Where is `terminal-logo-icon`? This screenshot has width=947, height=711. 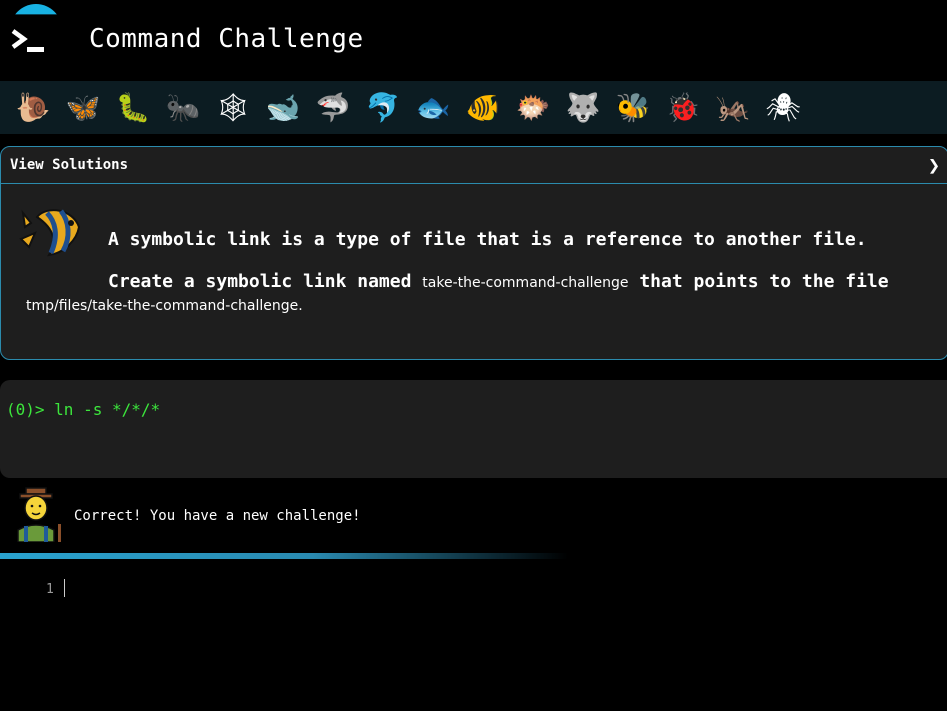 terminal-logo-icon is located at coordinates (27, 40).